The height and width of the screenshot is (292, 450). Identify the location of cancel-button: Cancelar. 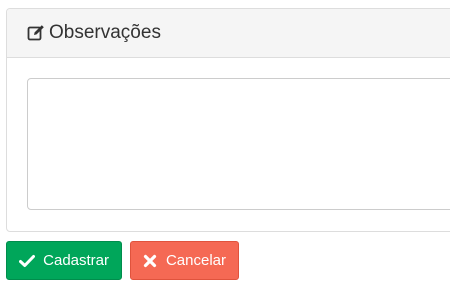
(184, 260).